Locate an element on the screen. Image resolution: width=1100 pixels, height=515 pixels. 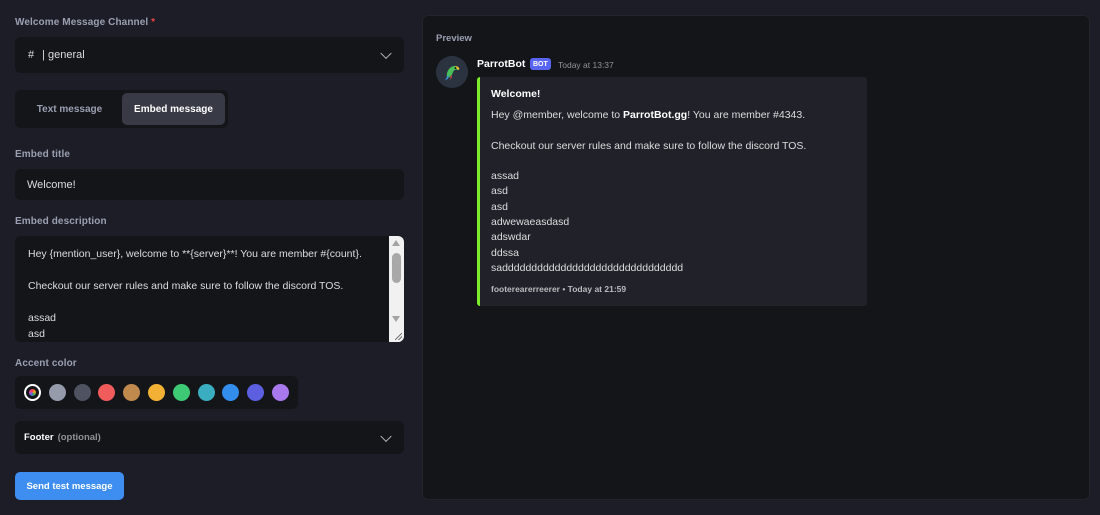
custom-color-picker-icon is located at coordinates (32, 392).